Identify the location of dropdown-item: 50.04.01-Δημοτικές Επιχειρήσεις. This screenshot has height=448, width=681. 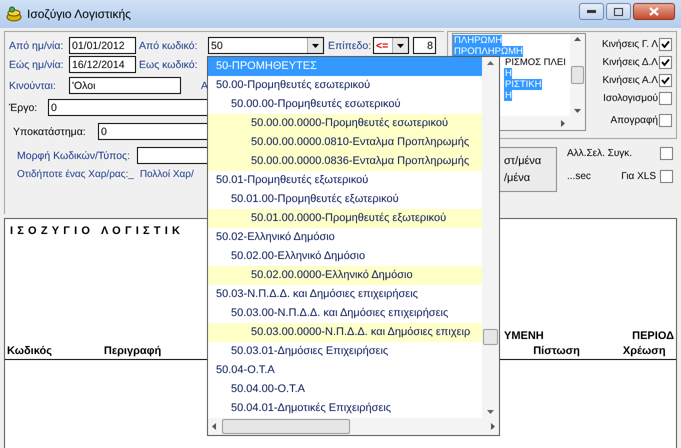
(345, 408).